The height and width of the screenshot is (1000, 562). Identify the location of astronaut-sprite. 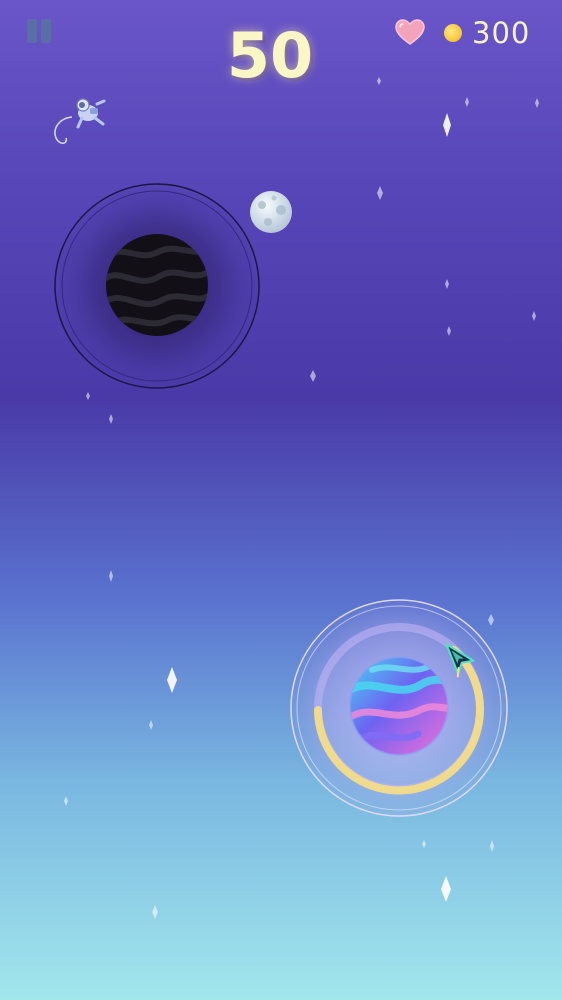
(80, 121).